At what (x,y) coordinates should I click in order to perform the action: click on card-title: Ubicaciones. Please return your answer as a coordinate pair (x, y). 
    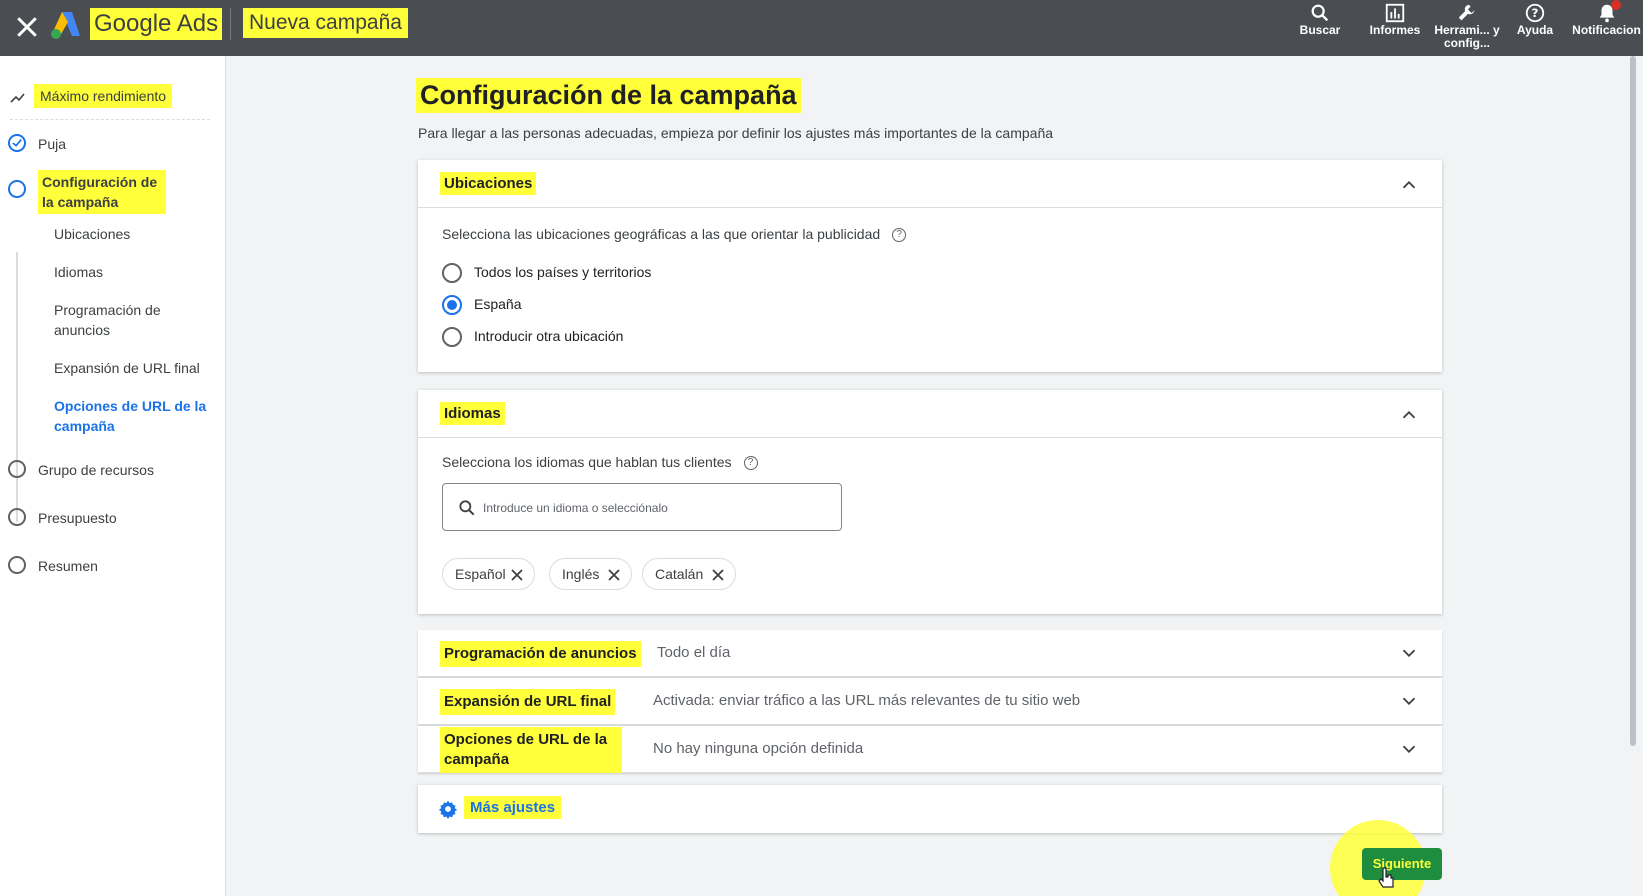
    Looking at the image, I should click on (488, 183).